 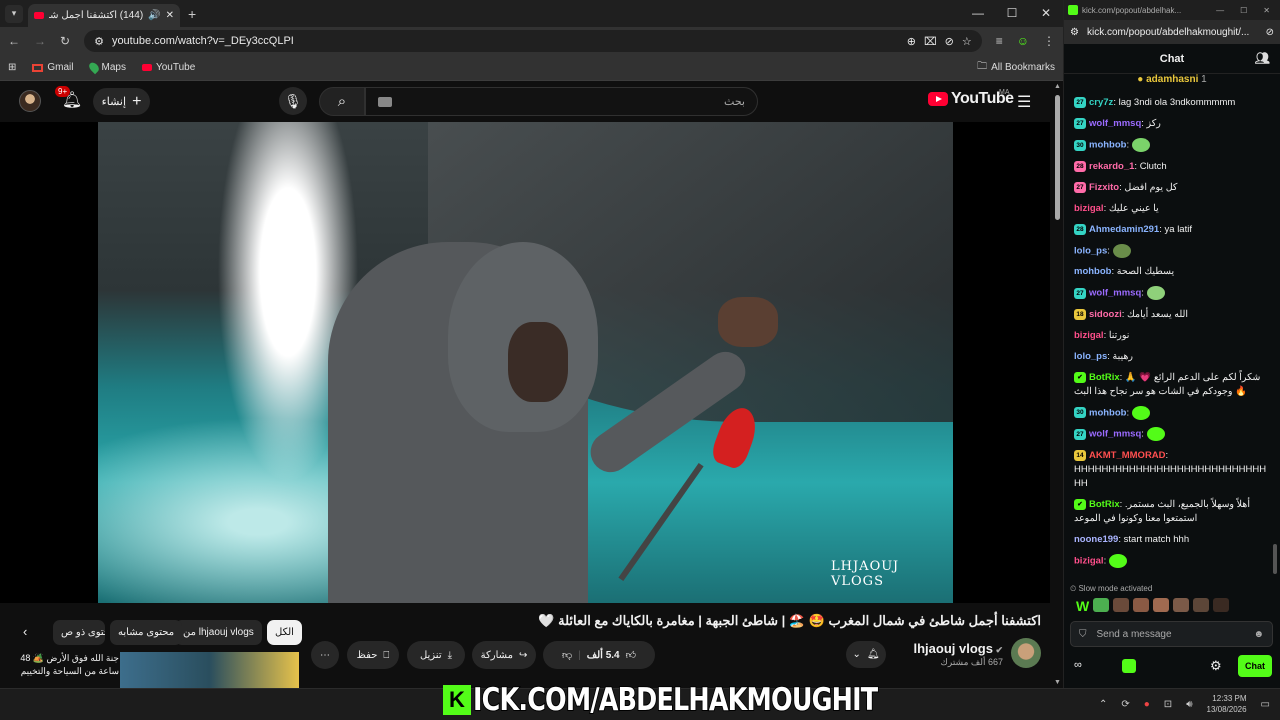 What do you see at coordinates (866, 654) in the screenshot?
I see `subscription-bell-button: ⌄ 🔔︎` at bounding box center [866, 654].